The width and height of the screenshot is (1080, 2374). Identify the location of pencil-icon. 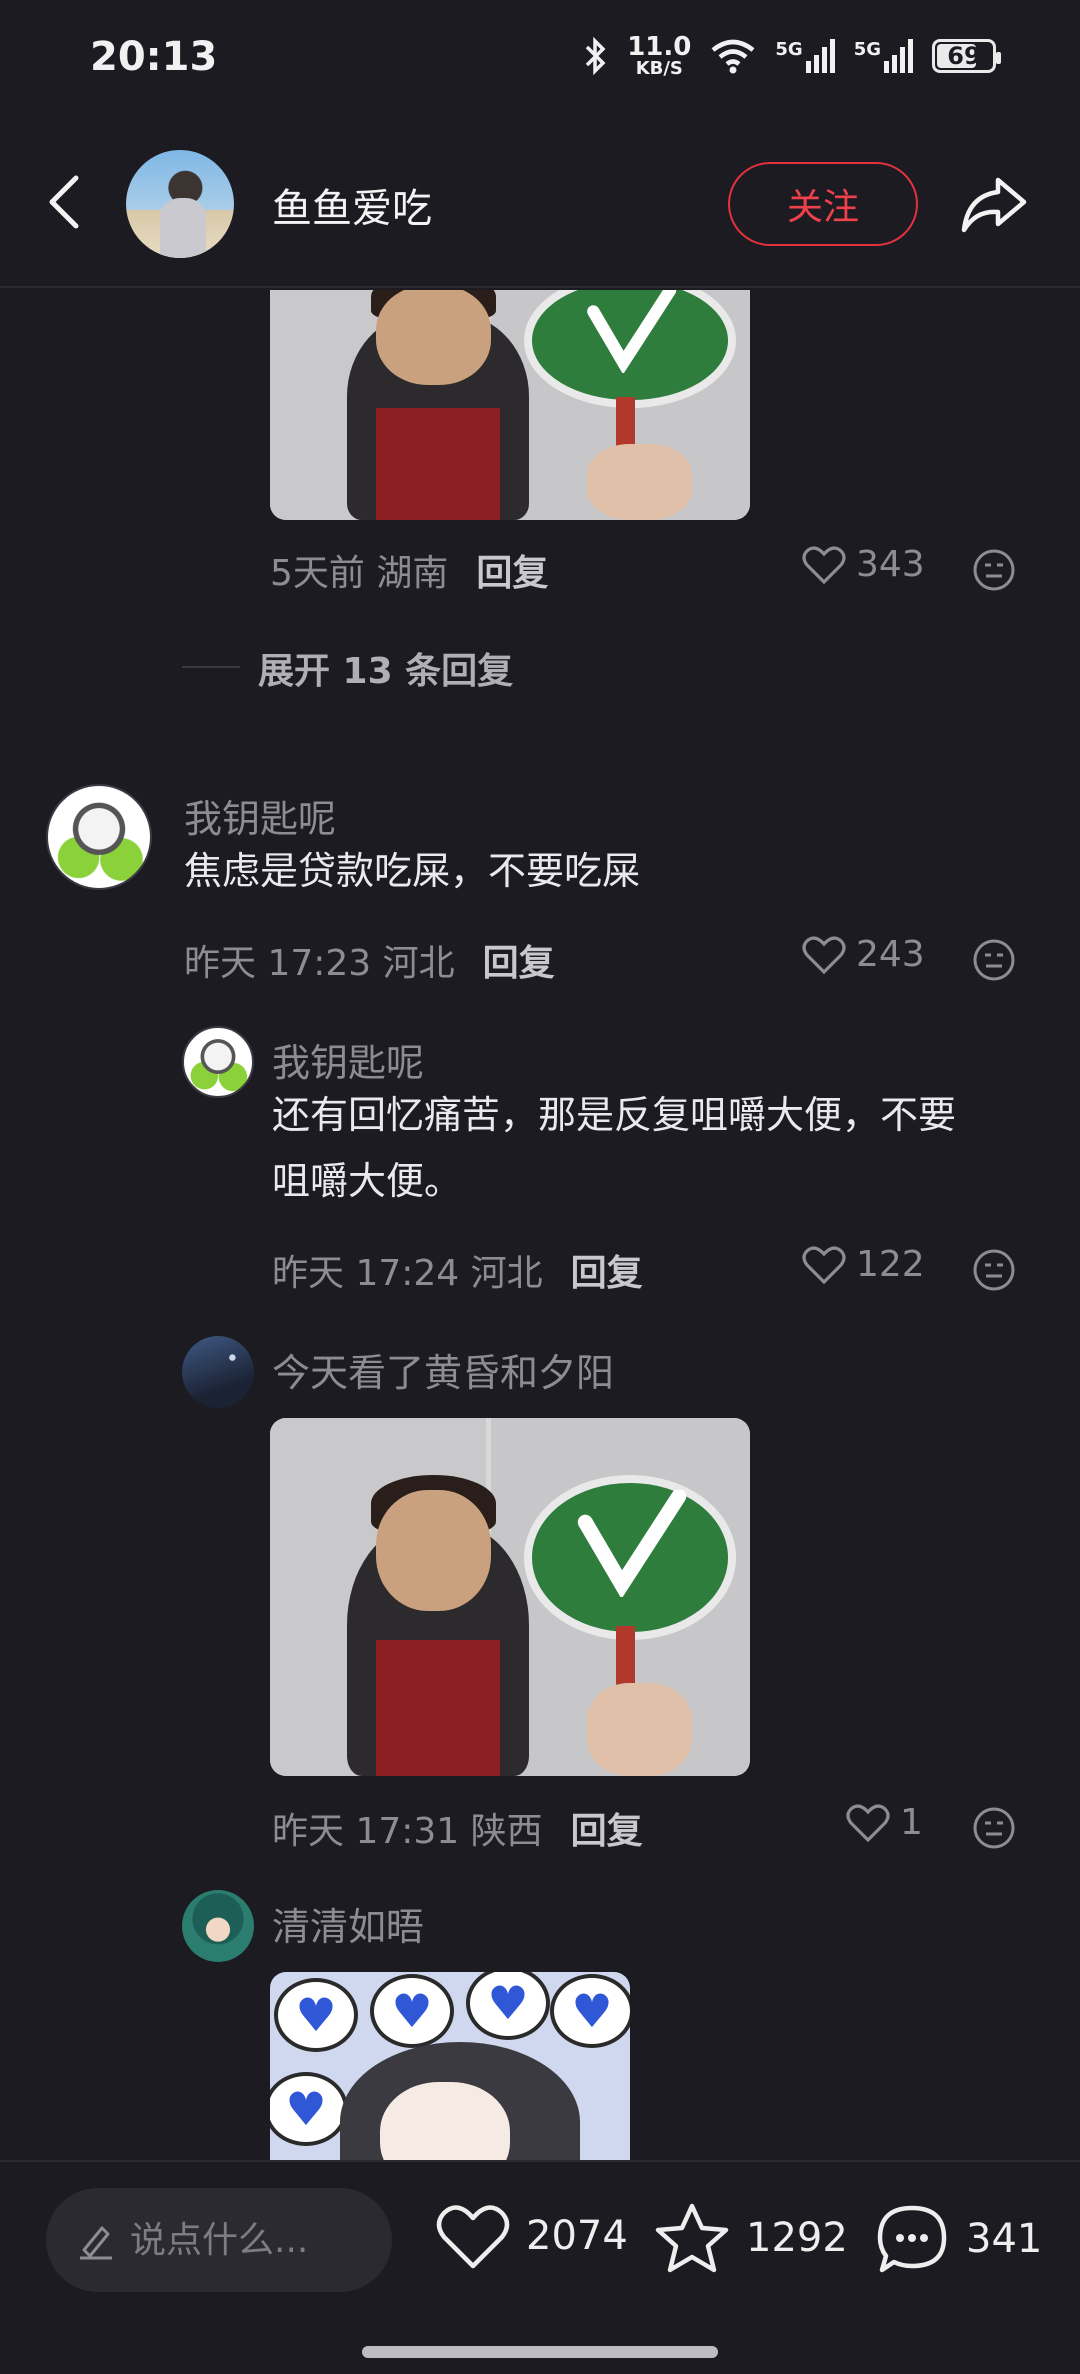
(96, 2243).